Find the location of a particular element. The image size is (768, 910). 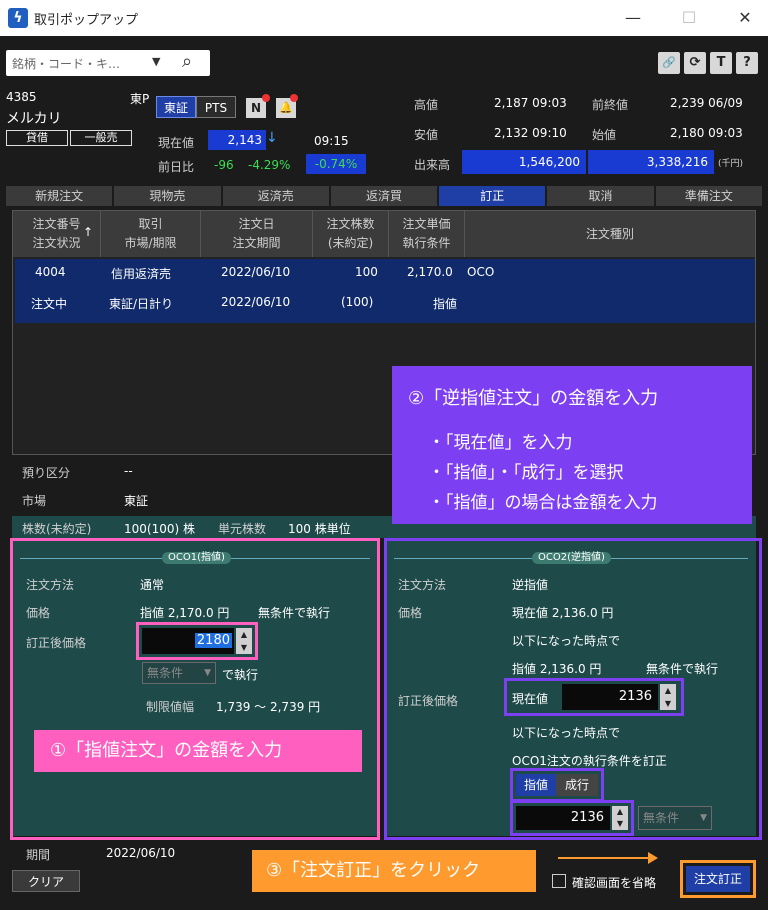

header-price: 注文単価 執行条件 is located at coordinates (427, 234).